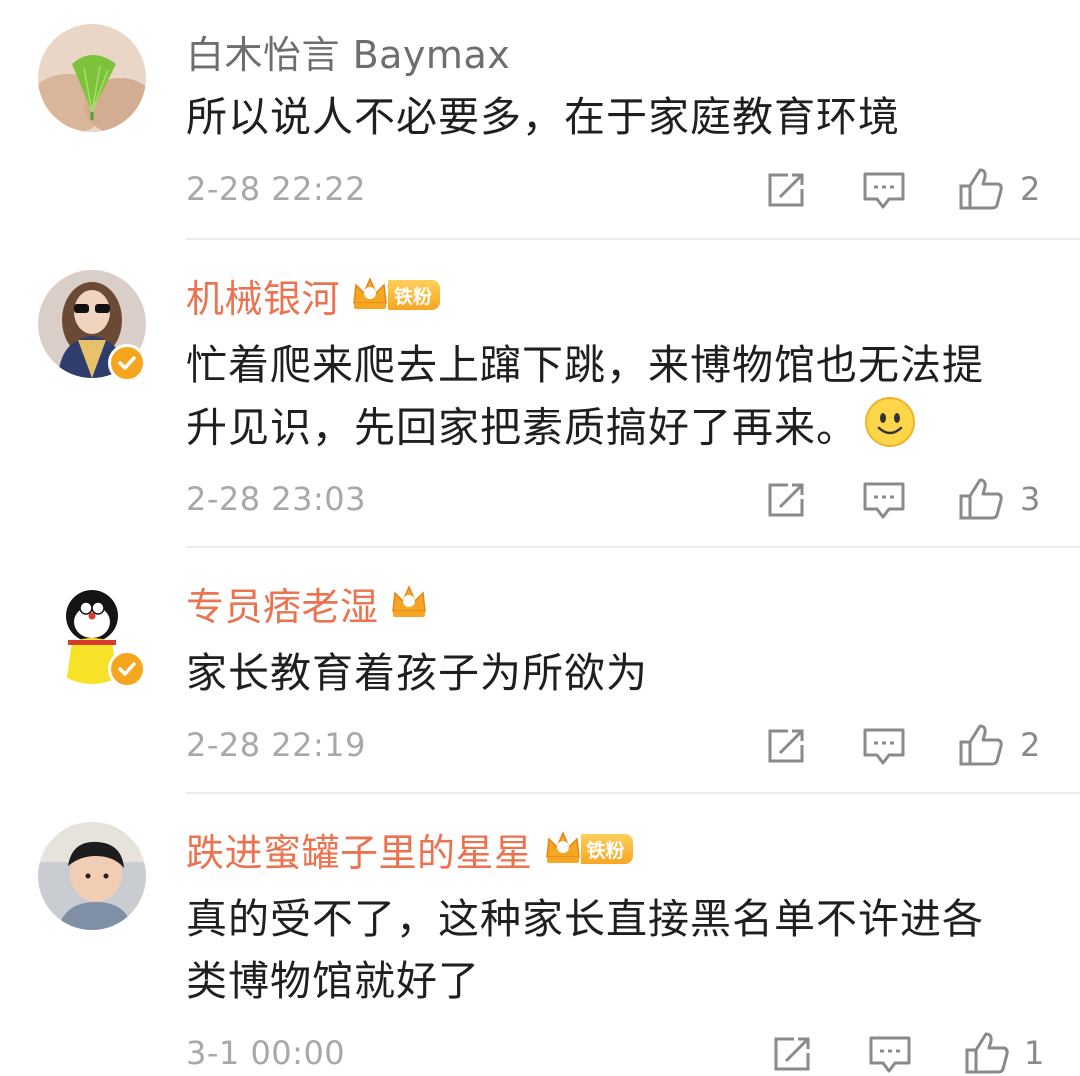 This screenshot has height=1076, width=1080. I want to click on comment-text: 真的受不了，这种家长直接黑名单不许进各 类博物馆就好了, so click(585, 950).